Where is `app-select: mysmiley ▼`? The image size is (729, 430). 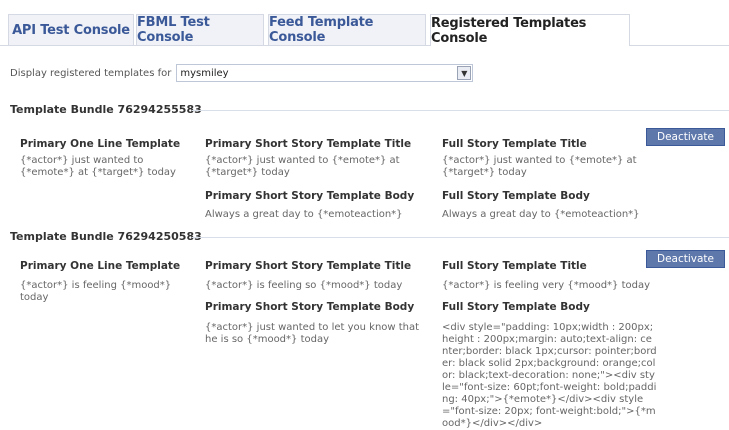
app-select: mysmiley ▼ is located at coordinates (325, 73).